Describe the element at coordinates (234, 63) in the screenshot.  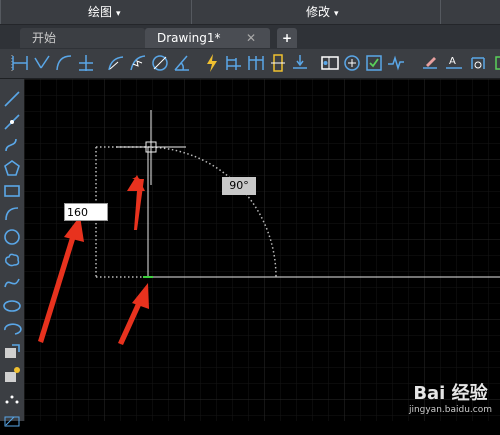
I see `baseline-dimension-icon` at that location.